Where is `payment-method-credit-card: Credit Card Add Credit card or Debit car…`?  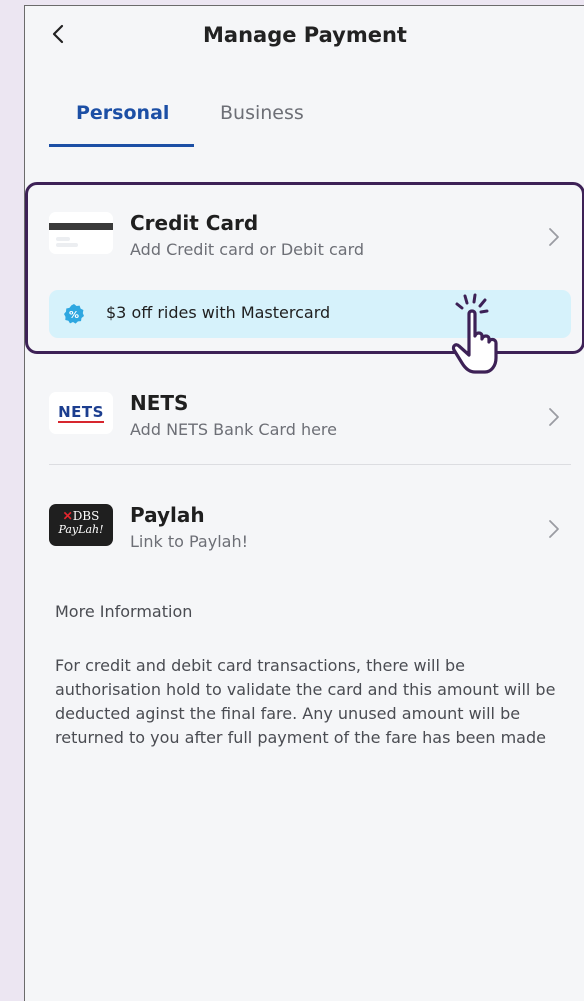 payment-method-credit-card: Credit Card Add Credit card or Debit car… is located at coordinates (304, 237).